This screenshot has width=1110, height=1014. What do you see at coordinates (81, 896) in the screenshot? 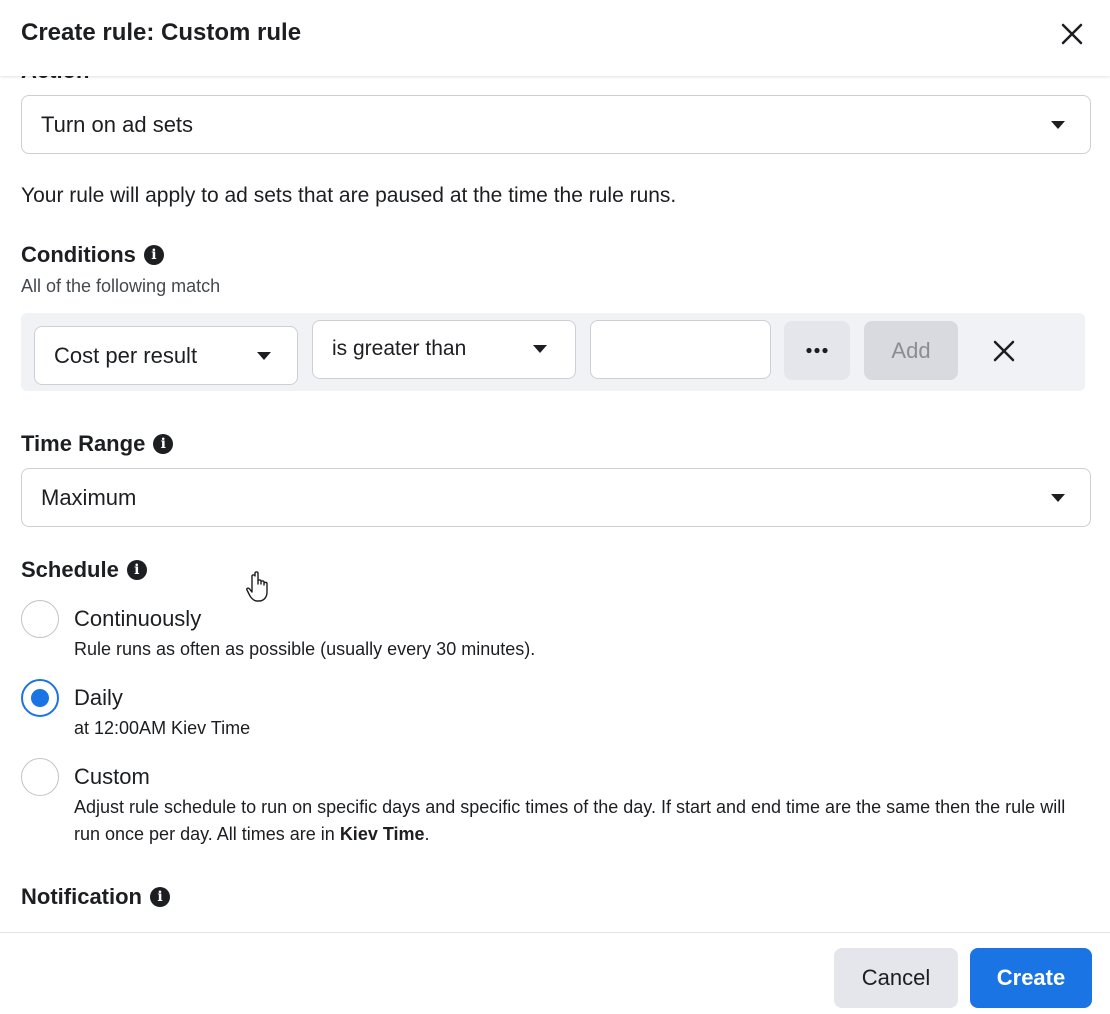
I see `notification-title-text: Notification` at bounding box center [81, 896].